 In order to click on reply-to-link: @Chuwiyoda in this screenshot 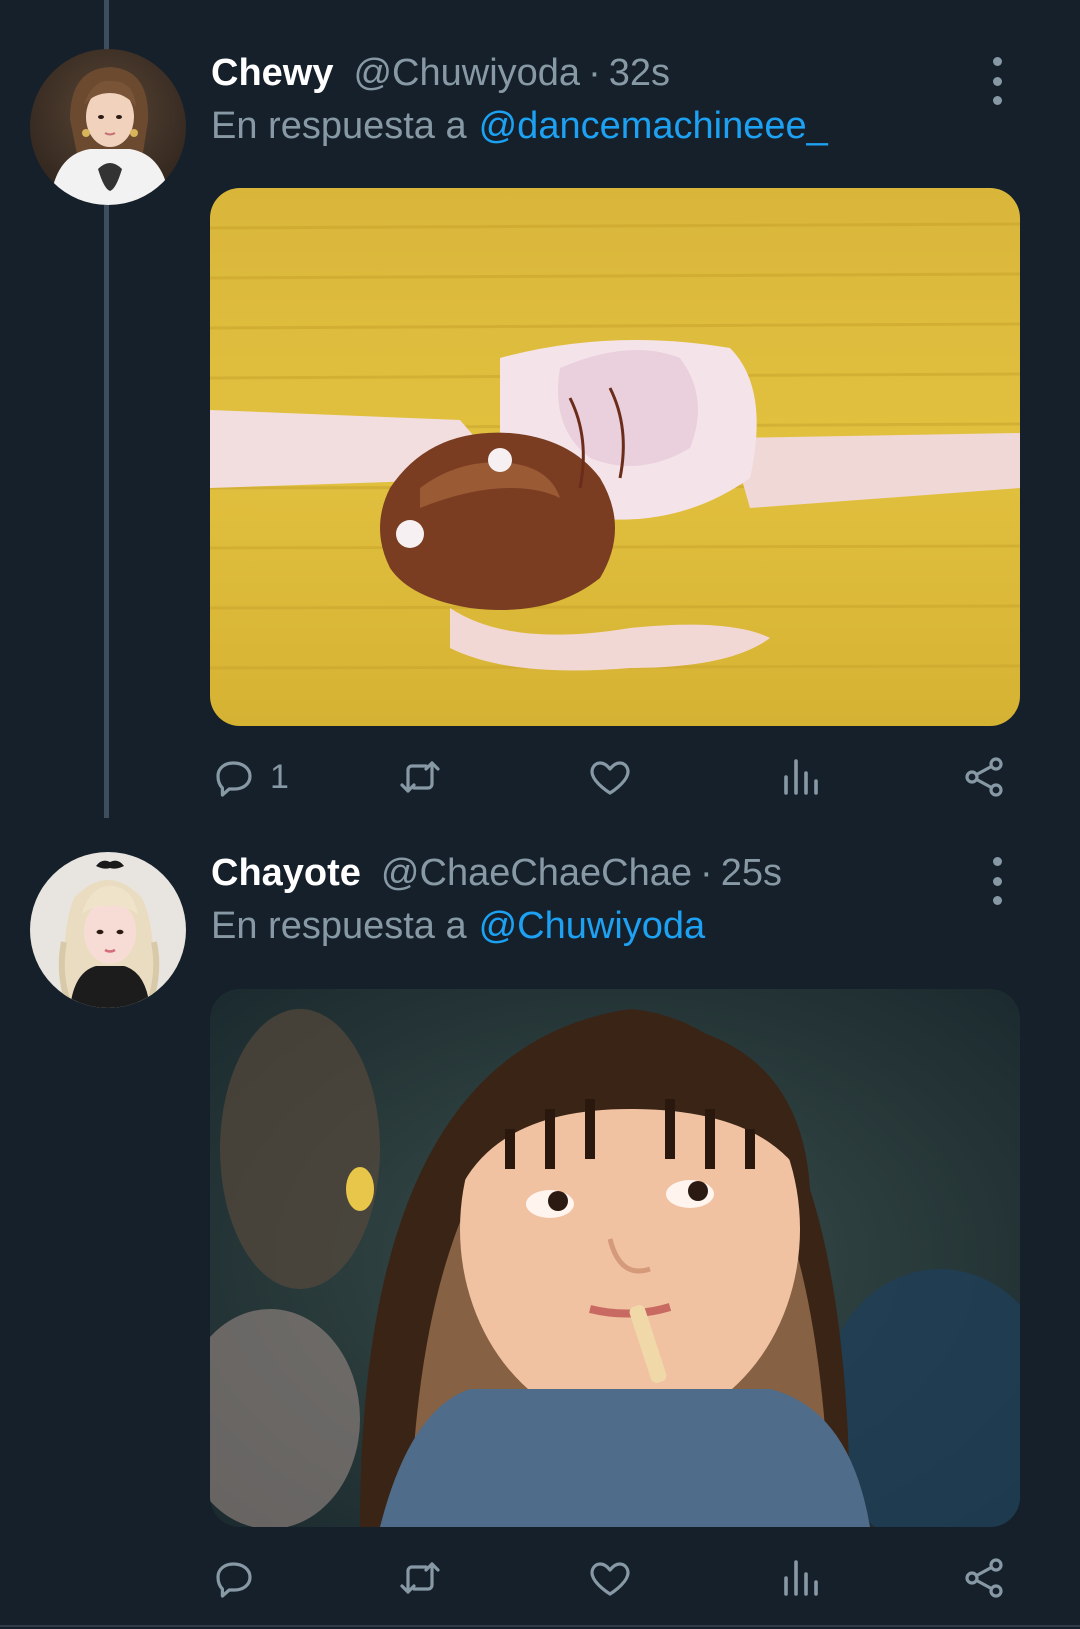, I will do `click(592, 926)`.